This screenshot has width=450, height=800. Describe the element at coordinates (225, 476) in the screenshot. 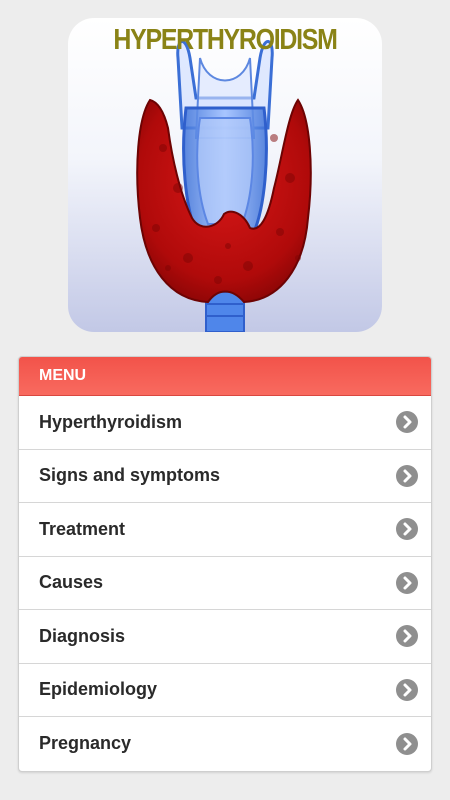

I see `menu-item-signs-and-symptoms: Signs and symptoms` at that location.